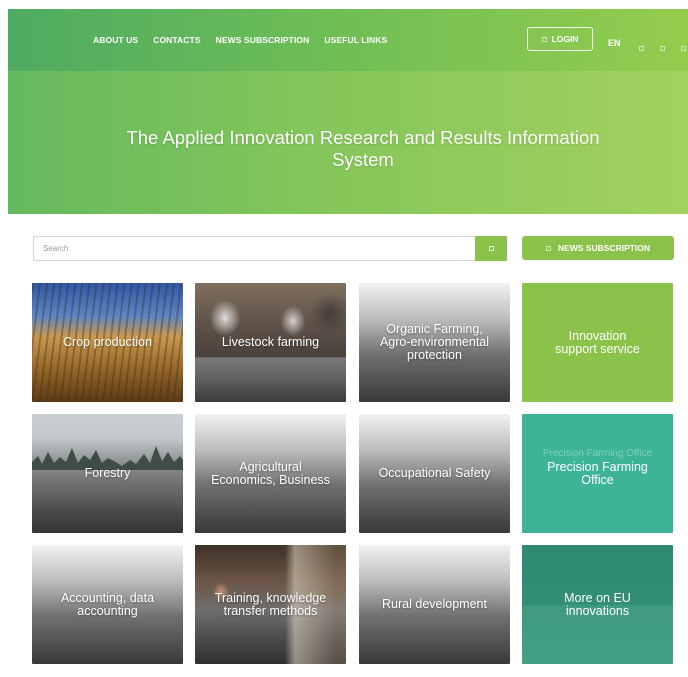 The width and height of the screenshot is (688, 677). I want to click on tile-forestry: Forestry, so click(107, 473).